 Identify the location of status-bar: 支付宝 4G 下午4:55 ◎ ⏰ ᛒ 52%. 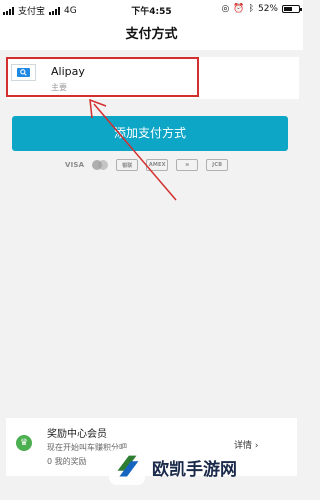
(151, 10).